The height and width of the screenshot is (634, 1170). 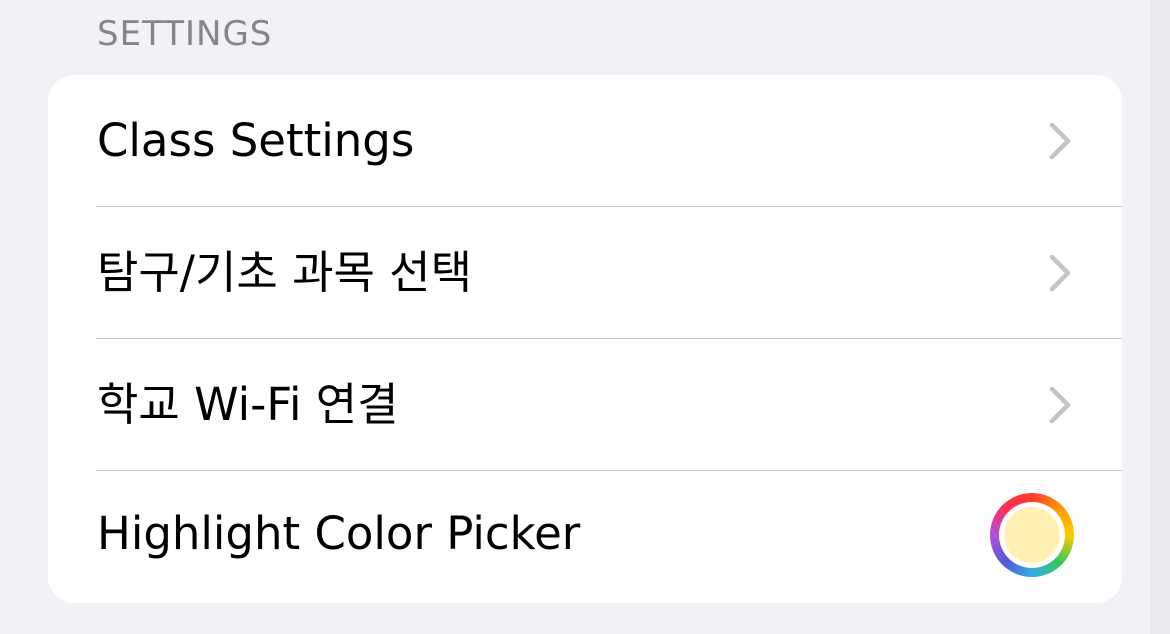 I want to click on row-label: Highlight Color Picker, so click(x=339, y=533).